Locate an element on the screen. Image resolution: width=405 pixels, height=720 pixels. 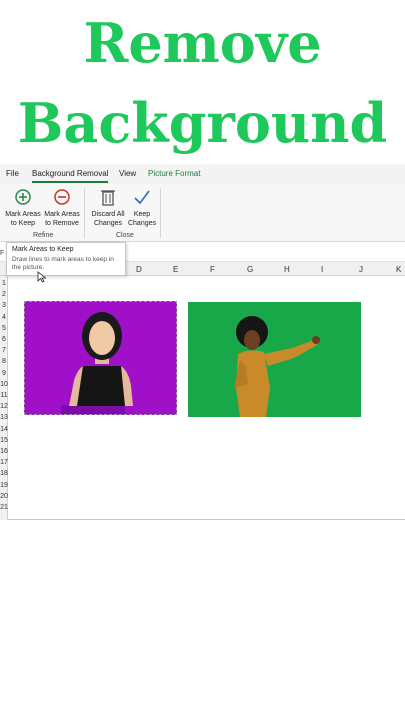
row-header: 16 is located at coordinates (4, 451).